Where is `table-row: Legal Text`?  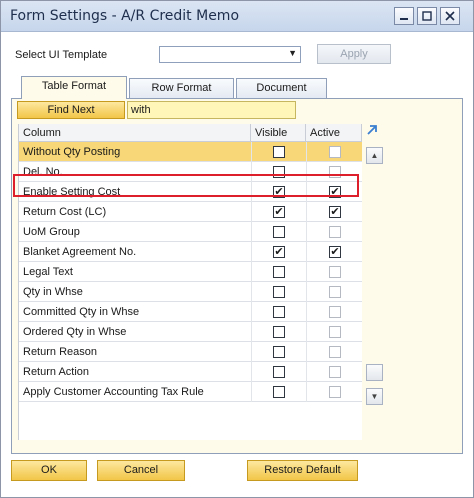 table-row: Legal Text is located at coordinates (190, 272).